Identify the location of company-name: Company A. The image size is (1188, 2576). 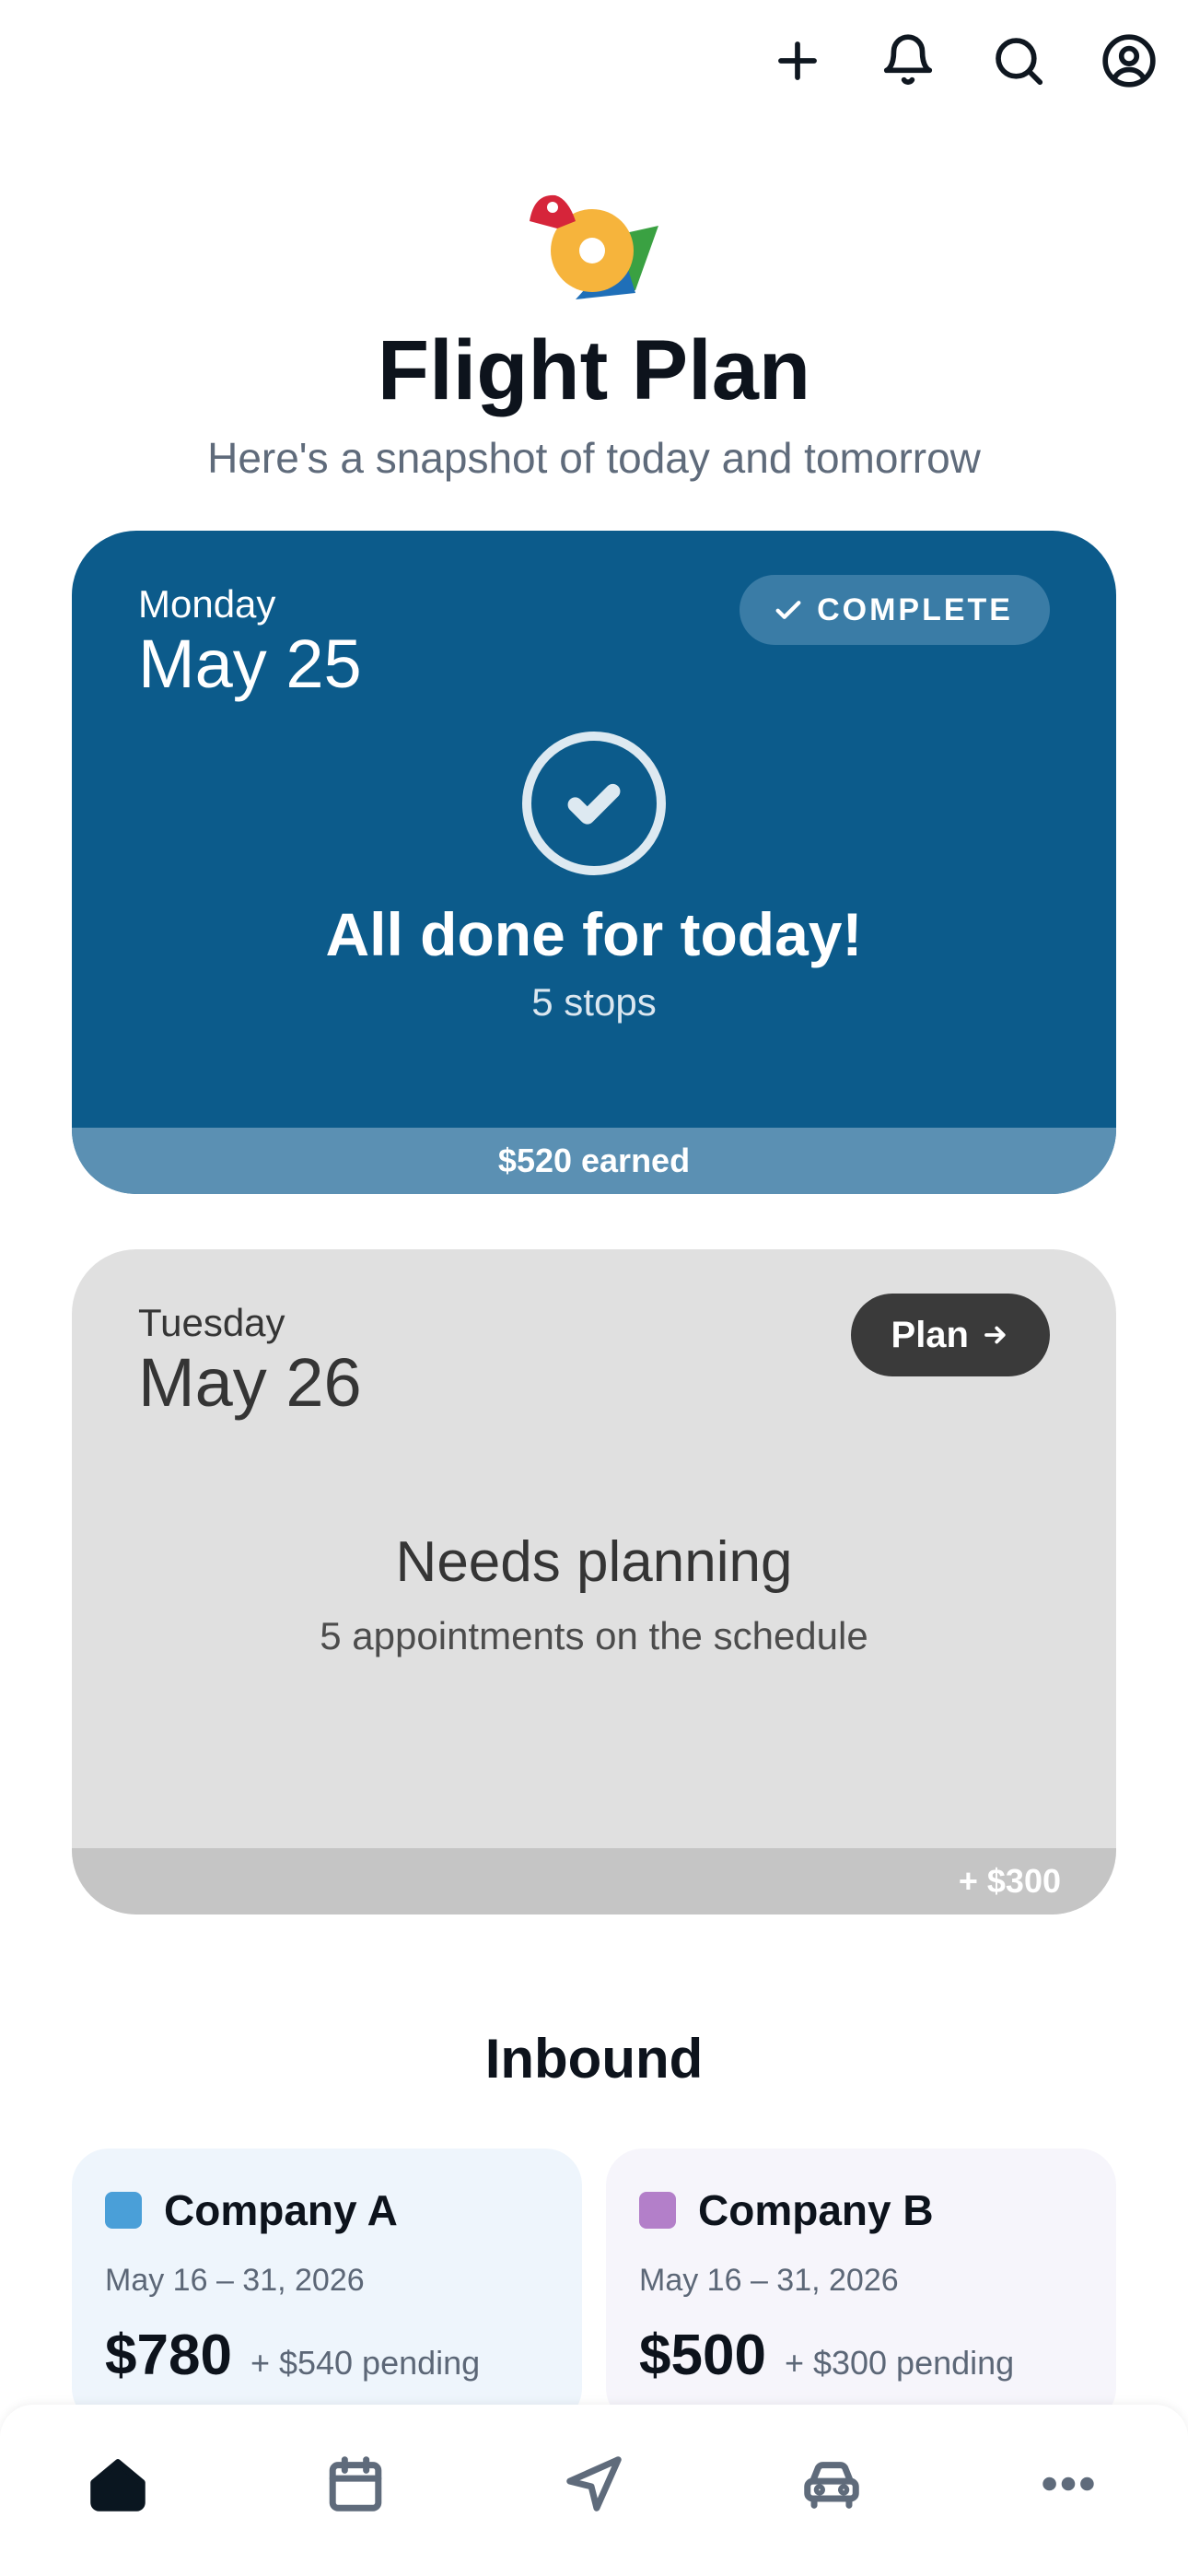
(281, 2210).